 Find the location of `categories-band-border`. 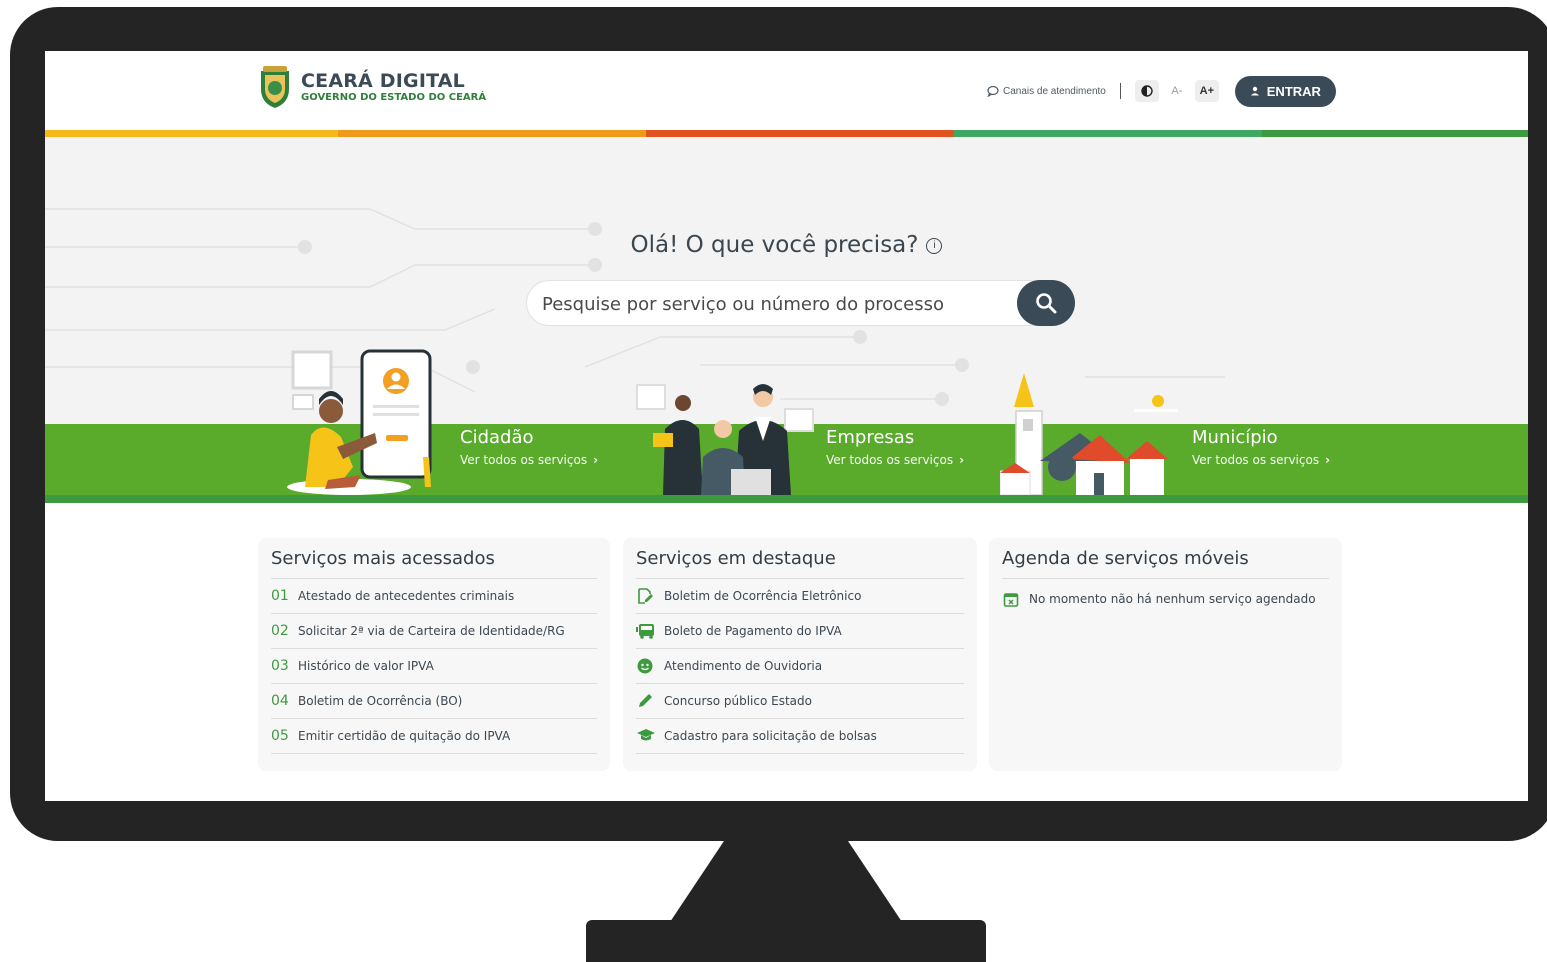

categories-band-border is located at coordinates (786, 499).